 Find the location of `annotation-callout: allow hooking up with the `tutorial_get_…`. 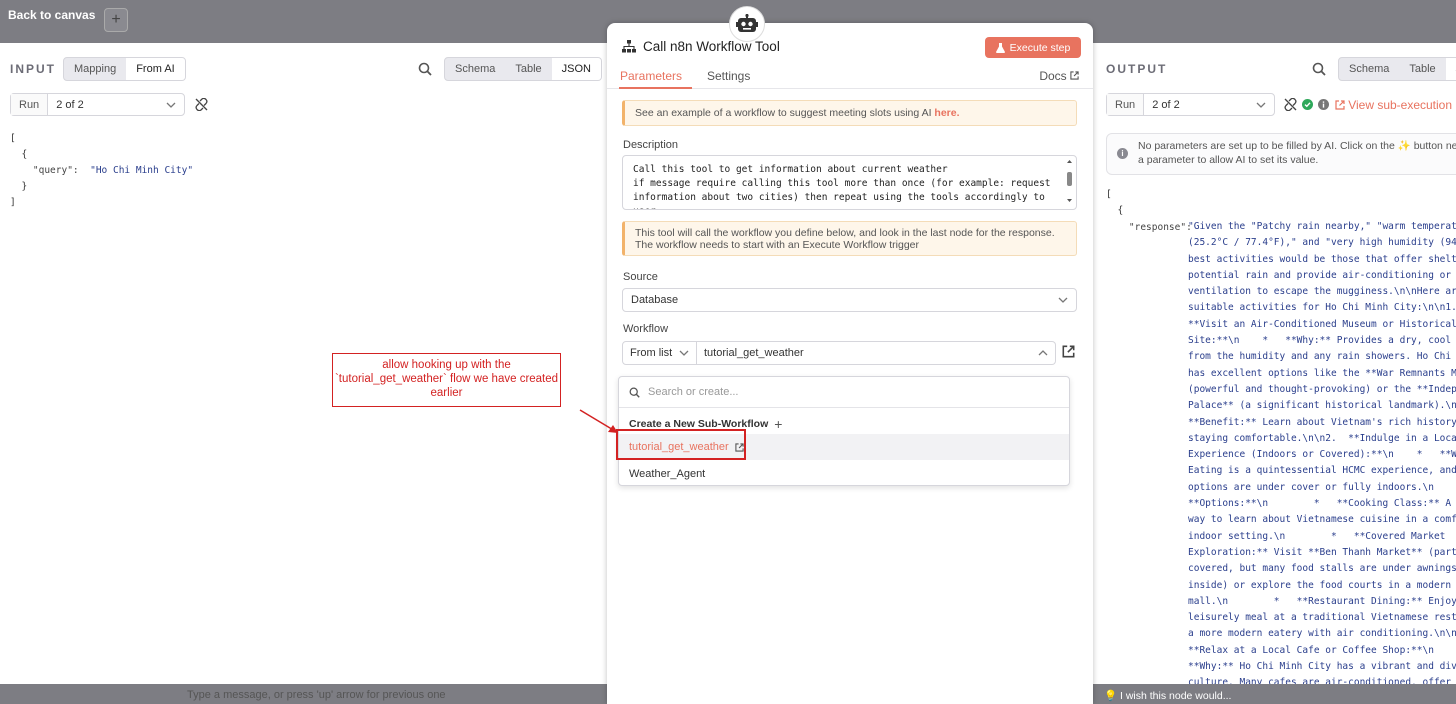

annotation-callout: allow hooking up with the `tutorial_get_… is located at coordinates (446, 380).